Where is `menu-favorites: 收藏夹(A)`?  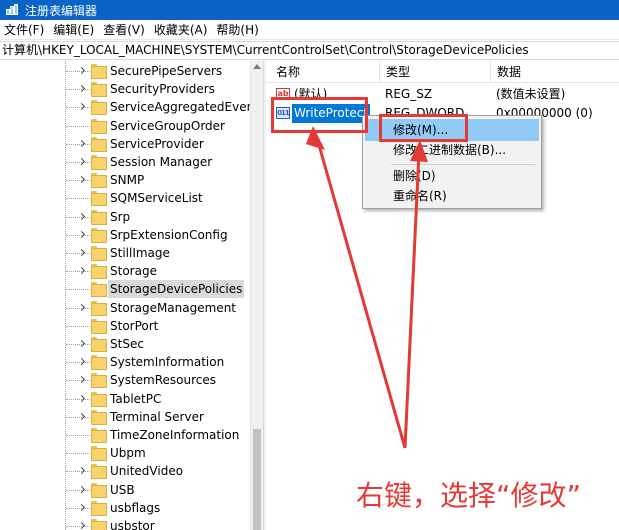 menu-favorites: 收藏夹(A) is located at coordinates (181, 30).